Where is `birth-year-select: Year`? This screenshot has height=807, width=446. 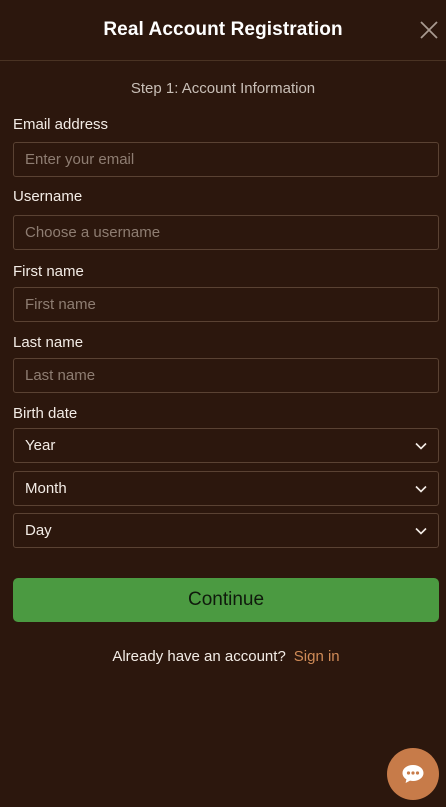 birth-year-select: Year is located at coordinates (226, 445).